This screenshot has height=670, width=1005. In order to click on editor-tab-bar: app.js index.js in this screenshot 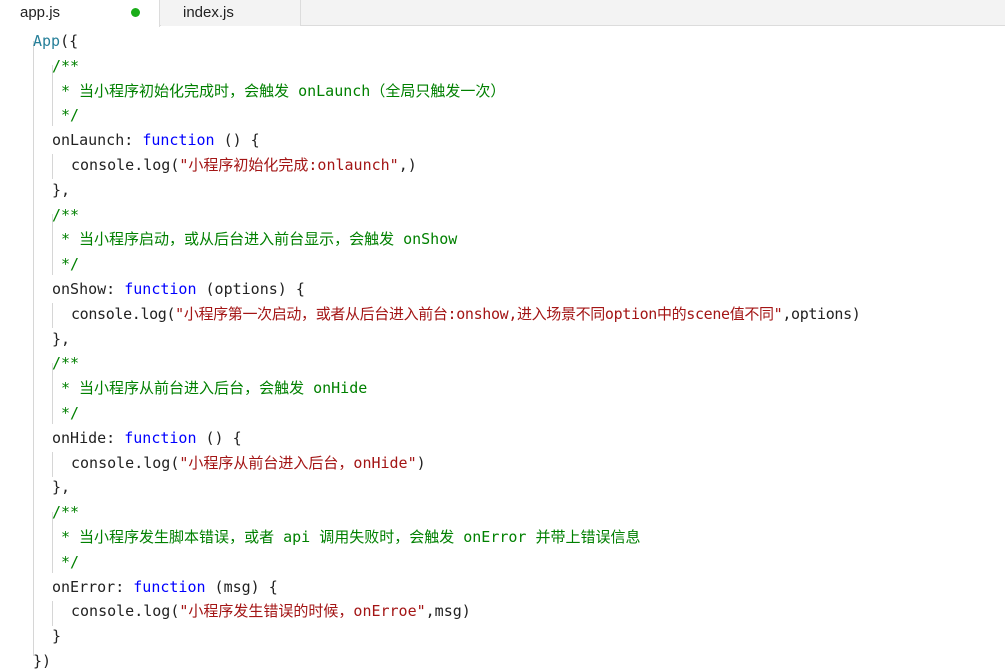, I will do `click(502, 13)`.